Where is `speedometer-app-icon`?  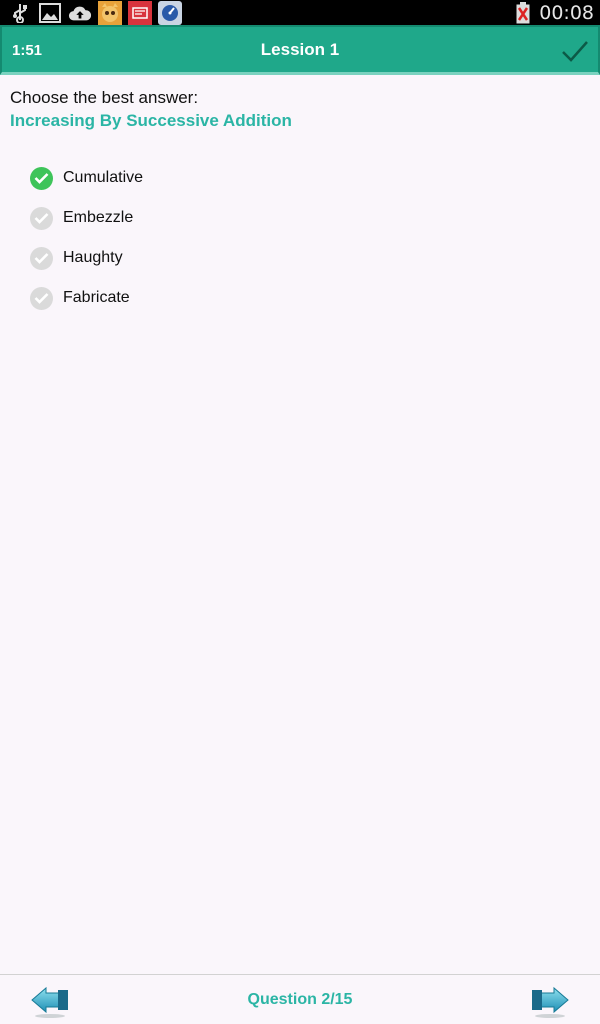
speedometer-app-icon is located at coordinates (170, 12).